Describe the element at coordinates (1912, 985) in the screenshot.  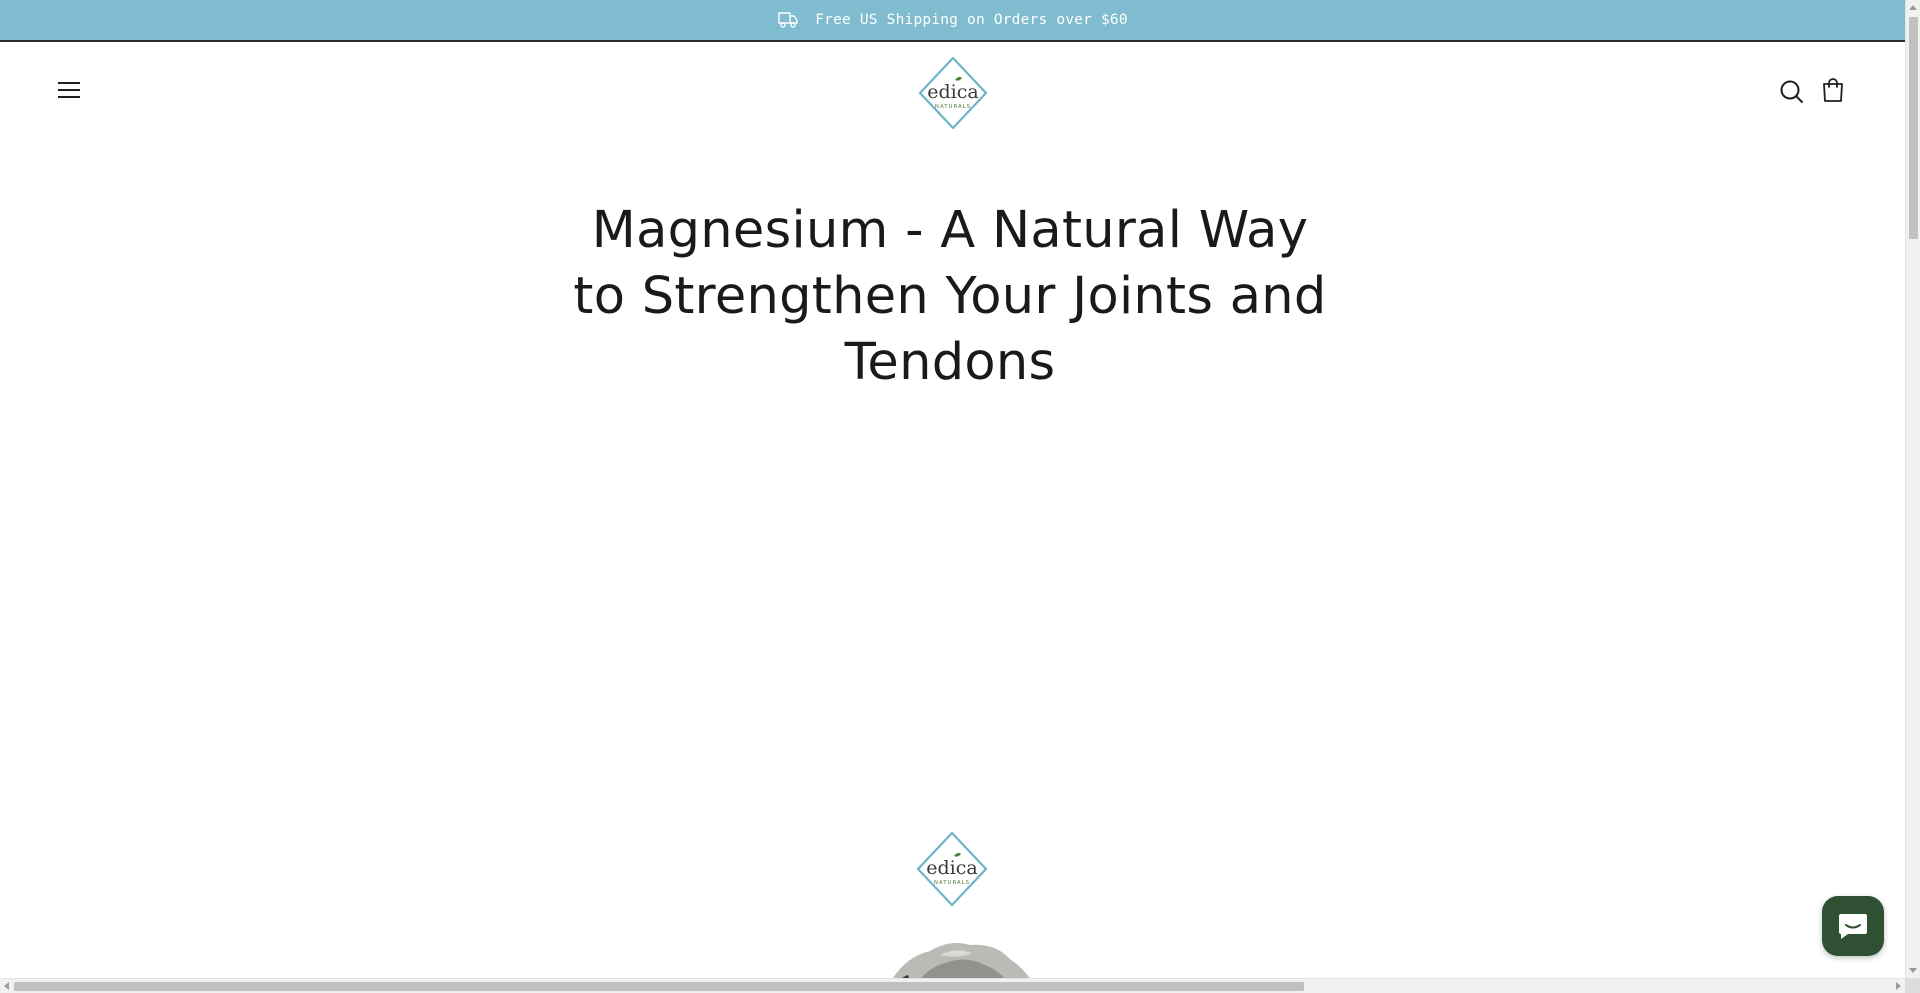
I see `scrollbar-corner` at that location.